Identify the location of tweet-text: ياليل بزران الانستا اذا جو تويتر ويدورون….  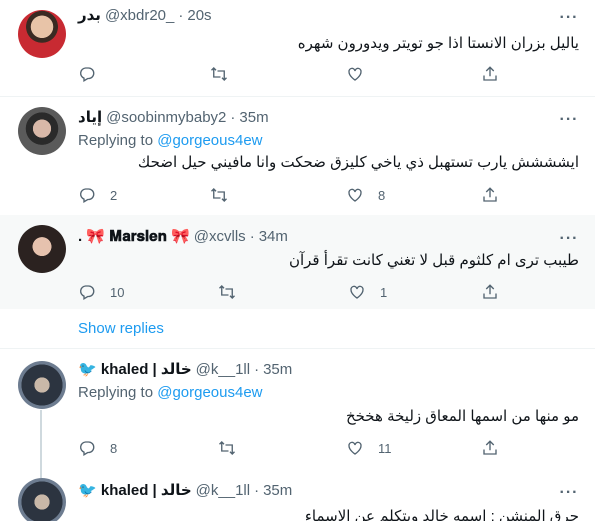
(438, 43).